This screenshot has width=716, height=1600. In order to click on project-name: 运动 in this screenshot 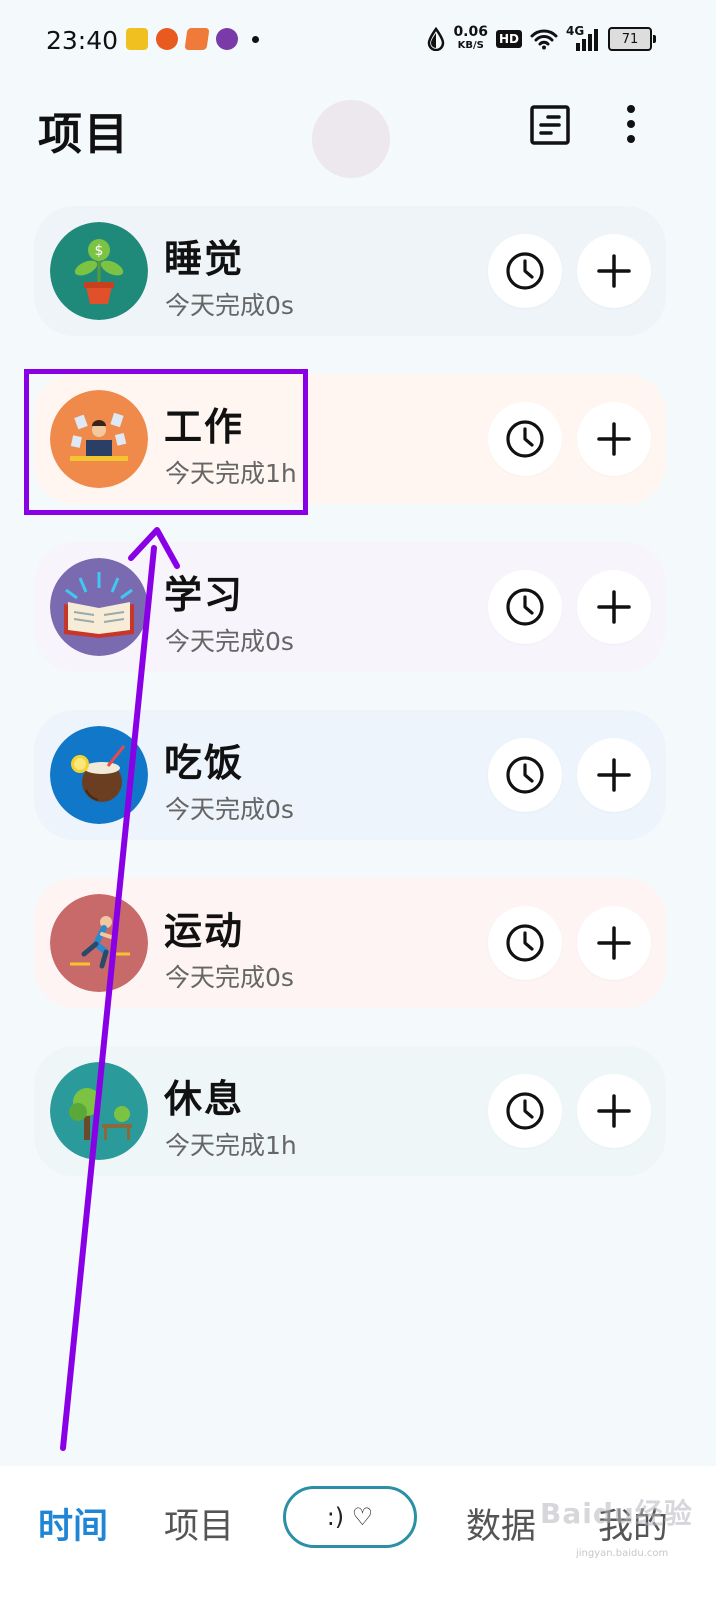, I will do `click(204, 931)`.